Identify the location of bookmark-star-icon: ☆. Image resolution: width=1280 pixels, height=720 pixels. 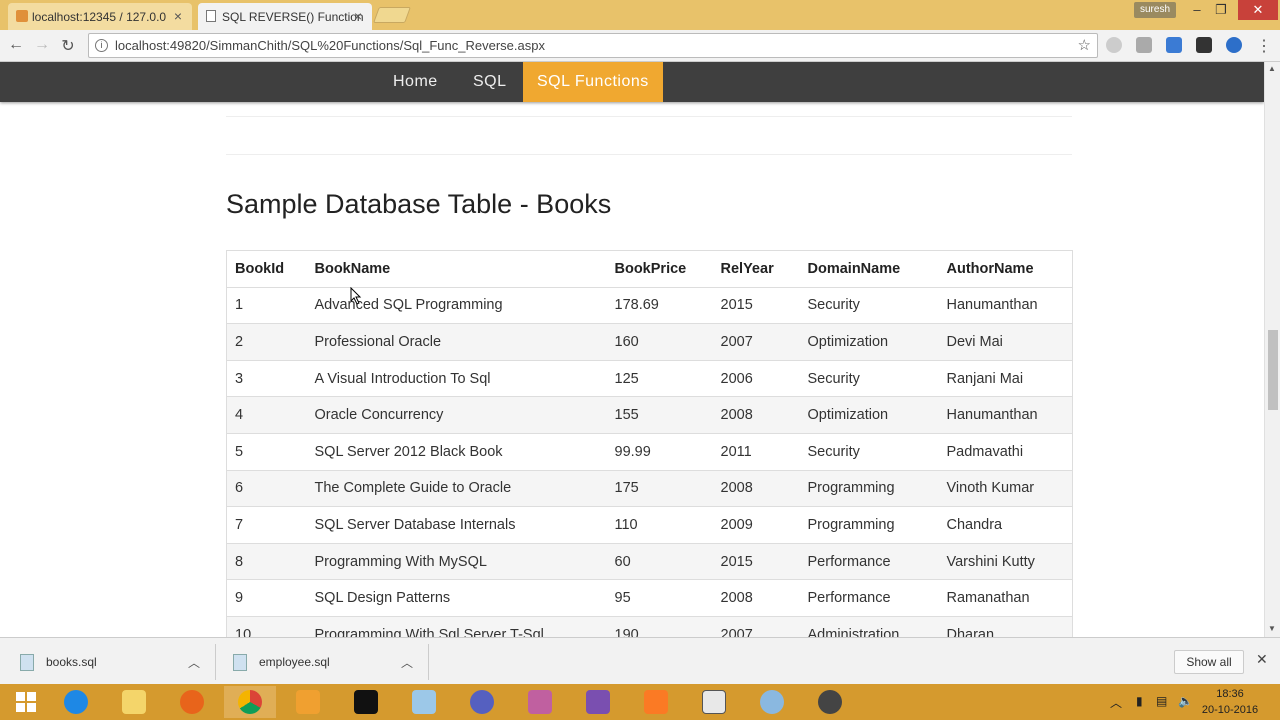
(1084, 45).